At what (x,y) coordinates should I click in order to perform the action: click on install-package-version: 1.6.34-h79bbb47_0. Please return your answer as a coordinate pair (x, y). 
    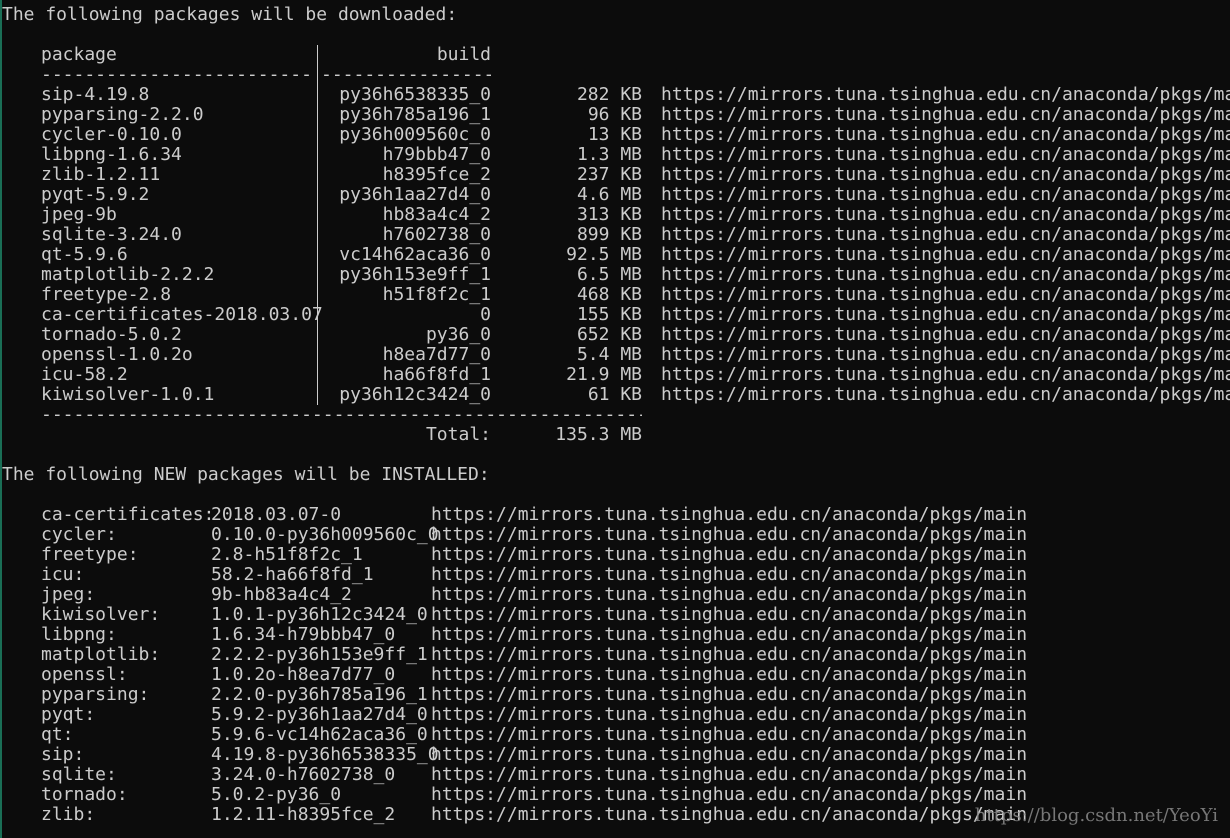
    Looking at the image, I should click on (303, 634).